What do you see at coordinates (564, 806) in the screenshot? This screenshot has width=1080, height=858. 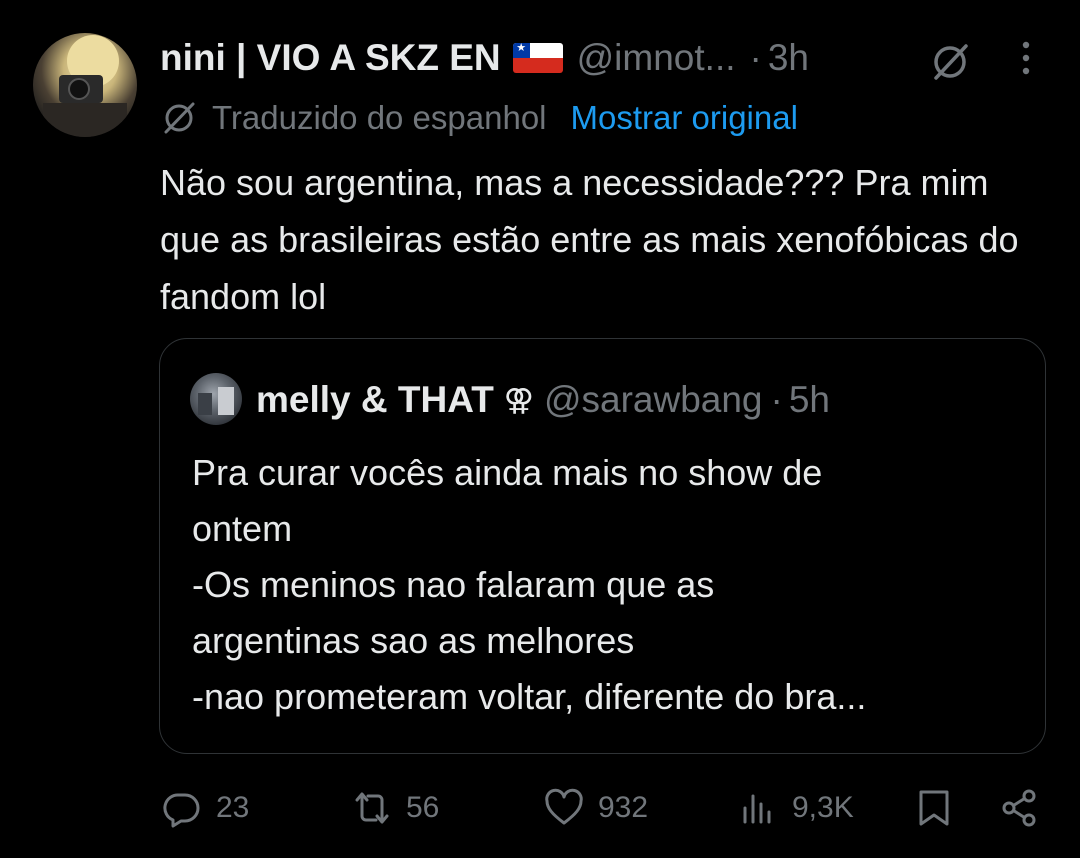 I see `heart-icon` at bounding box center [564, 806].